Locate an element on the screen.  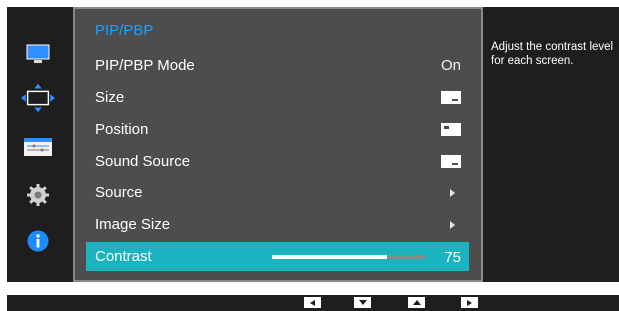
pip-pbp-icon is located at coordinates (38, 147).